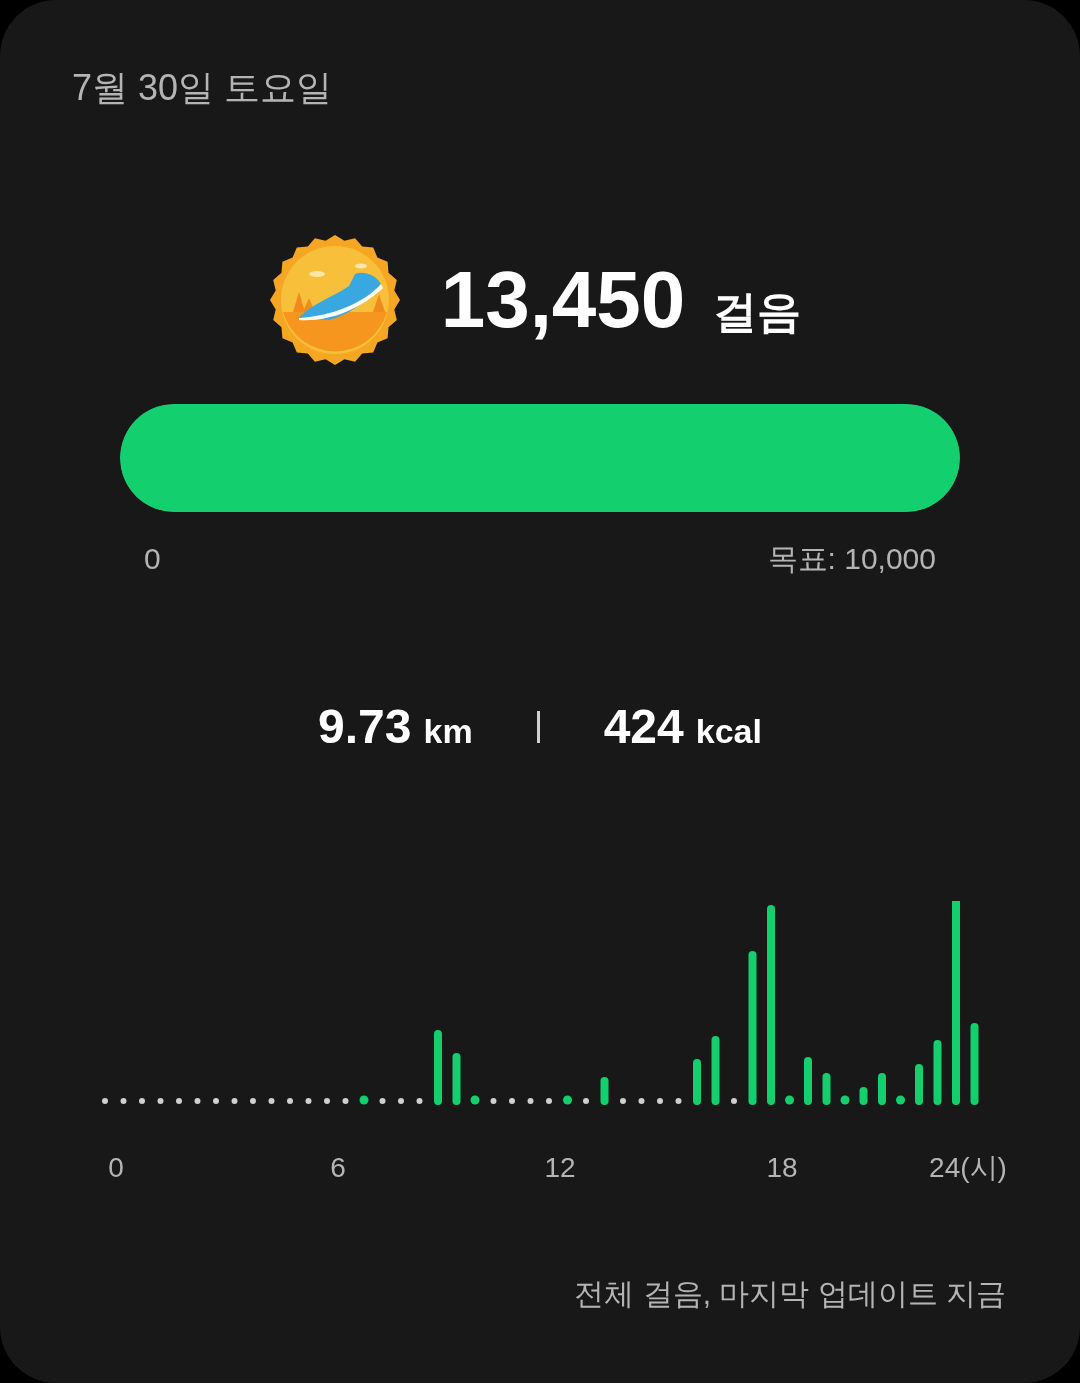  I want to click on progress-start-label: 0, so click(152, 559).